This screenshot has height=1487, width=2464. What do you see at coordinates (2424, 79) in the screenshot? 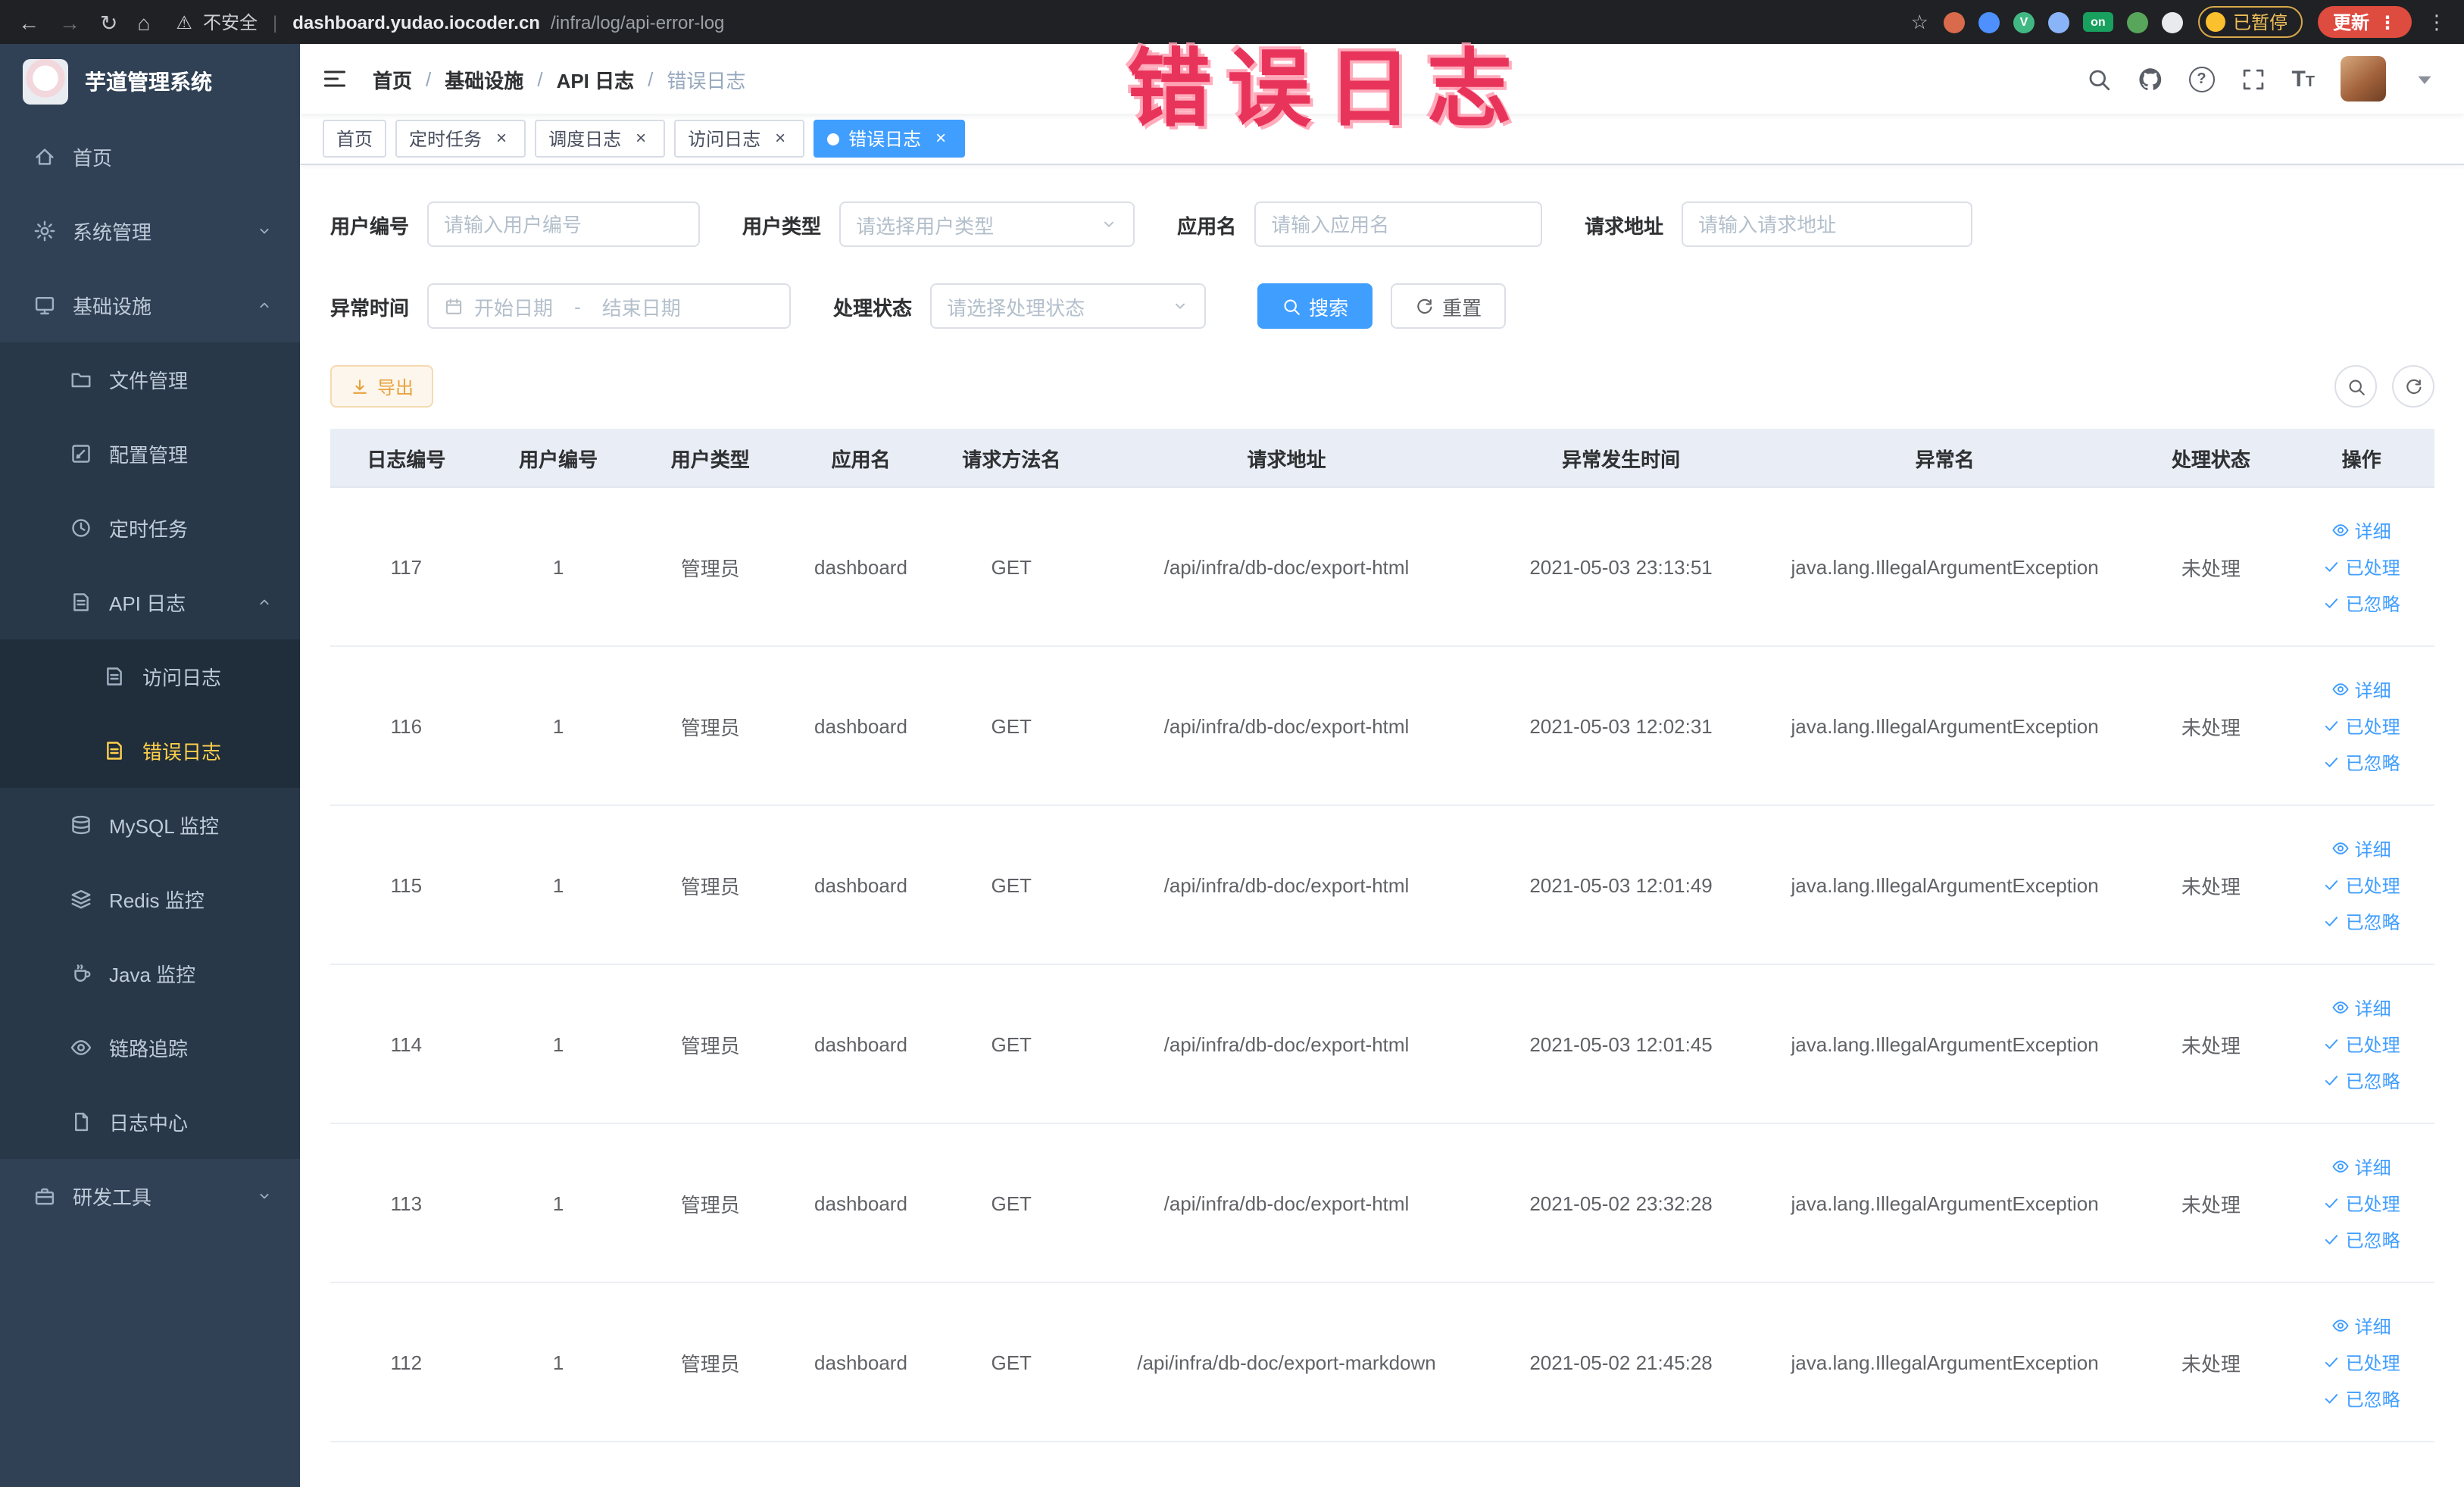
I see `caret-down-icon` at bounding box center [2424, 79].